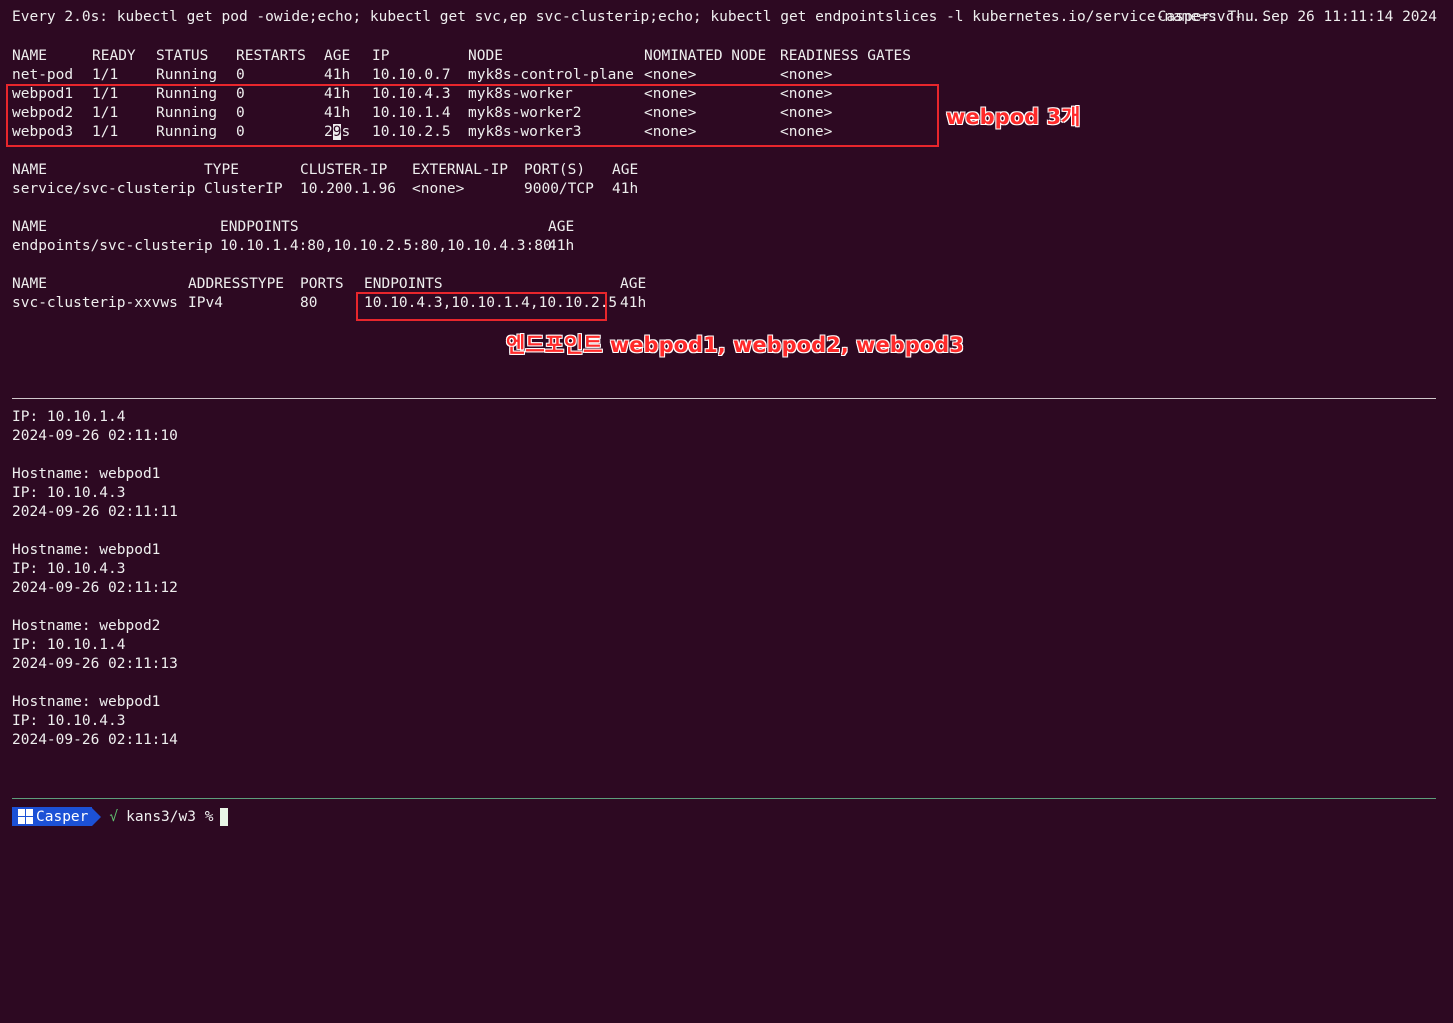 The image size is (1453, 1023). I want to click on pods-header-cell: NODE, so click(485, 56).